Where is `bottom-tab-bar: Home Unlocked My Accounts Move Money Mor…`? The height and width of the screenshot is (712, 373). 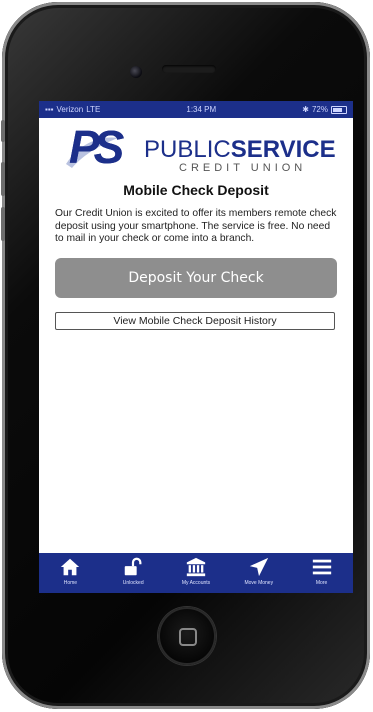 bottom-tab-bar: Home Unlocked My Accounts Move Money Mor… is located at coordinates (196, 573).